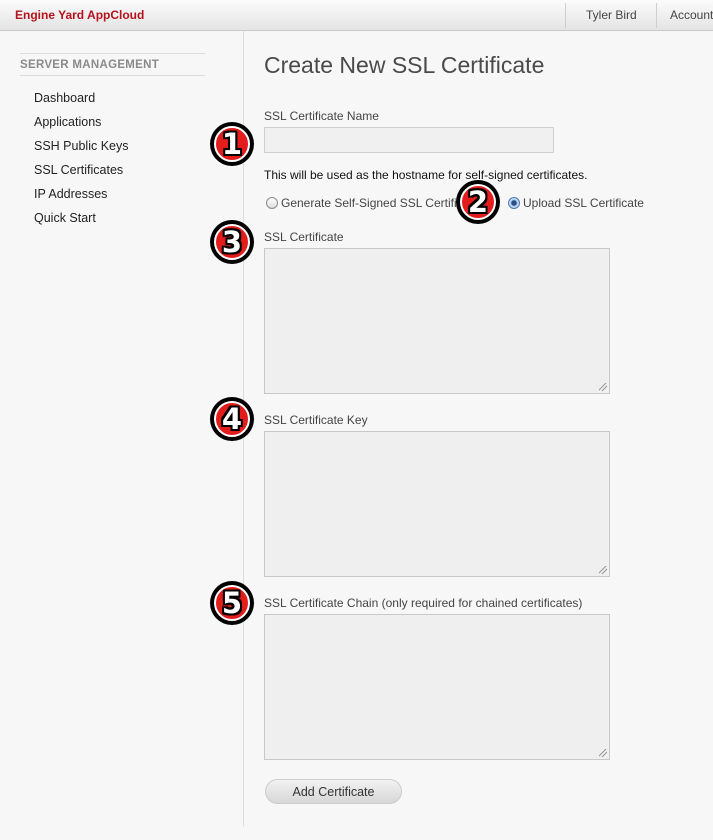  What do you see at coordinates (437, 321) in the screenshot?
I see `certificate-textarea` at bounding box center [437, 321].